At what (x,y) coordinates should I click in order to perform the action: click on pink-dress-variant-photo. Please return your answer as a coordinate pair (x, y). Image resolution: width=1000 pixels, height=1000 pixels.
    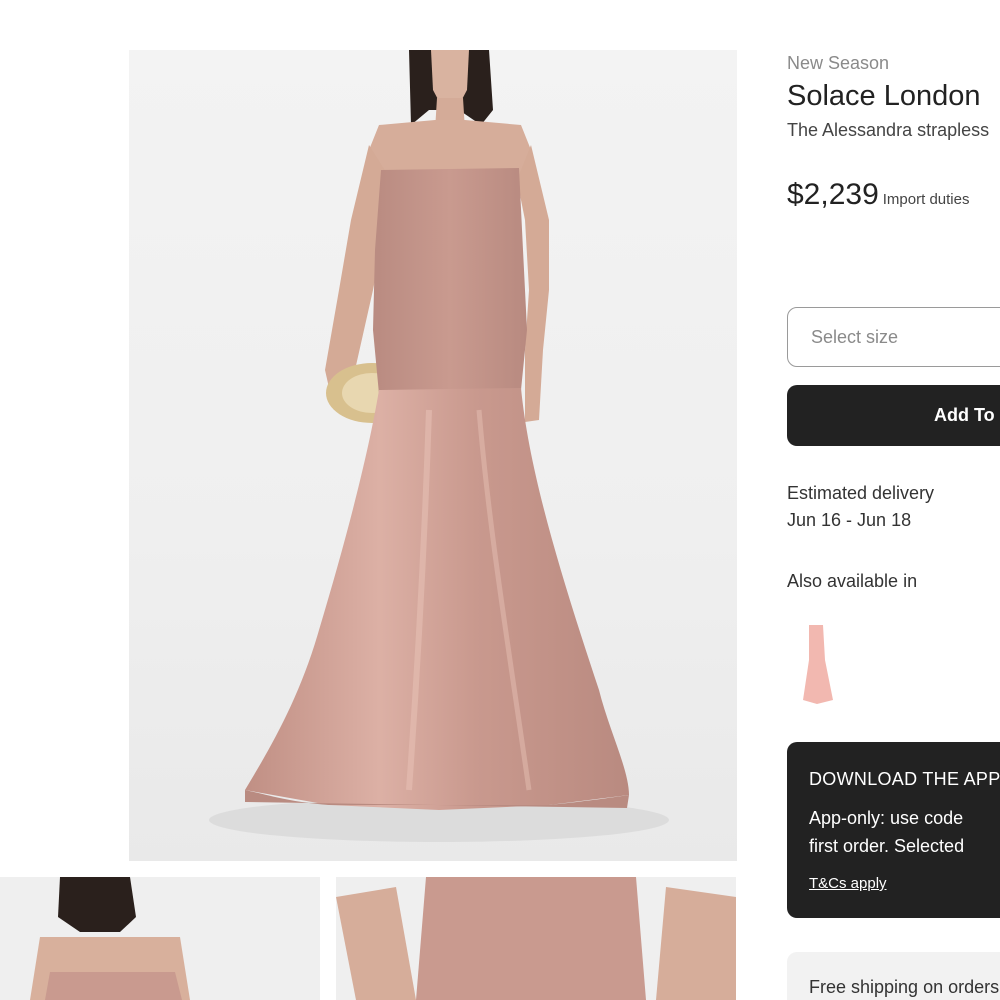
    Looking at the image, I should click on (818, 664).